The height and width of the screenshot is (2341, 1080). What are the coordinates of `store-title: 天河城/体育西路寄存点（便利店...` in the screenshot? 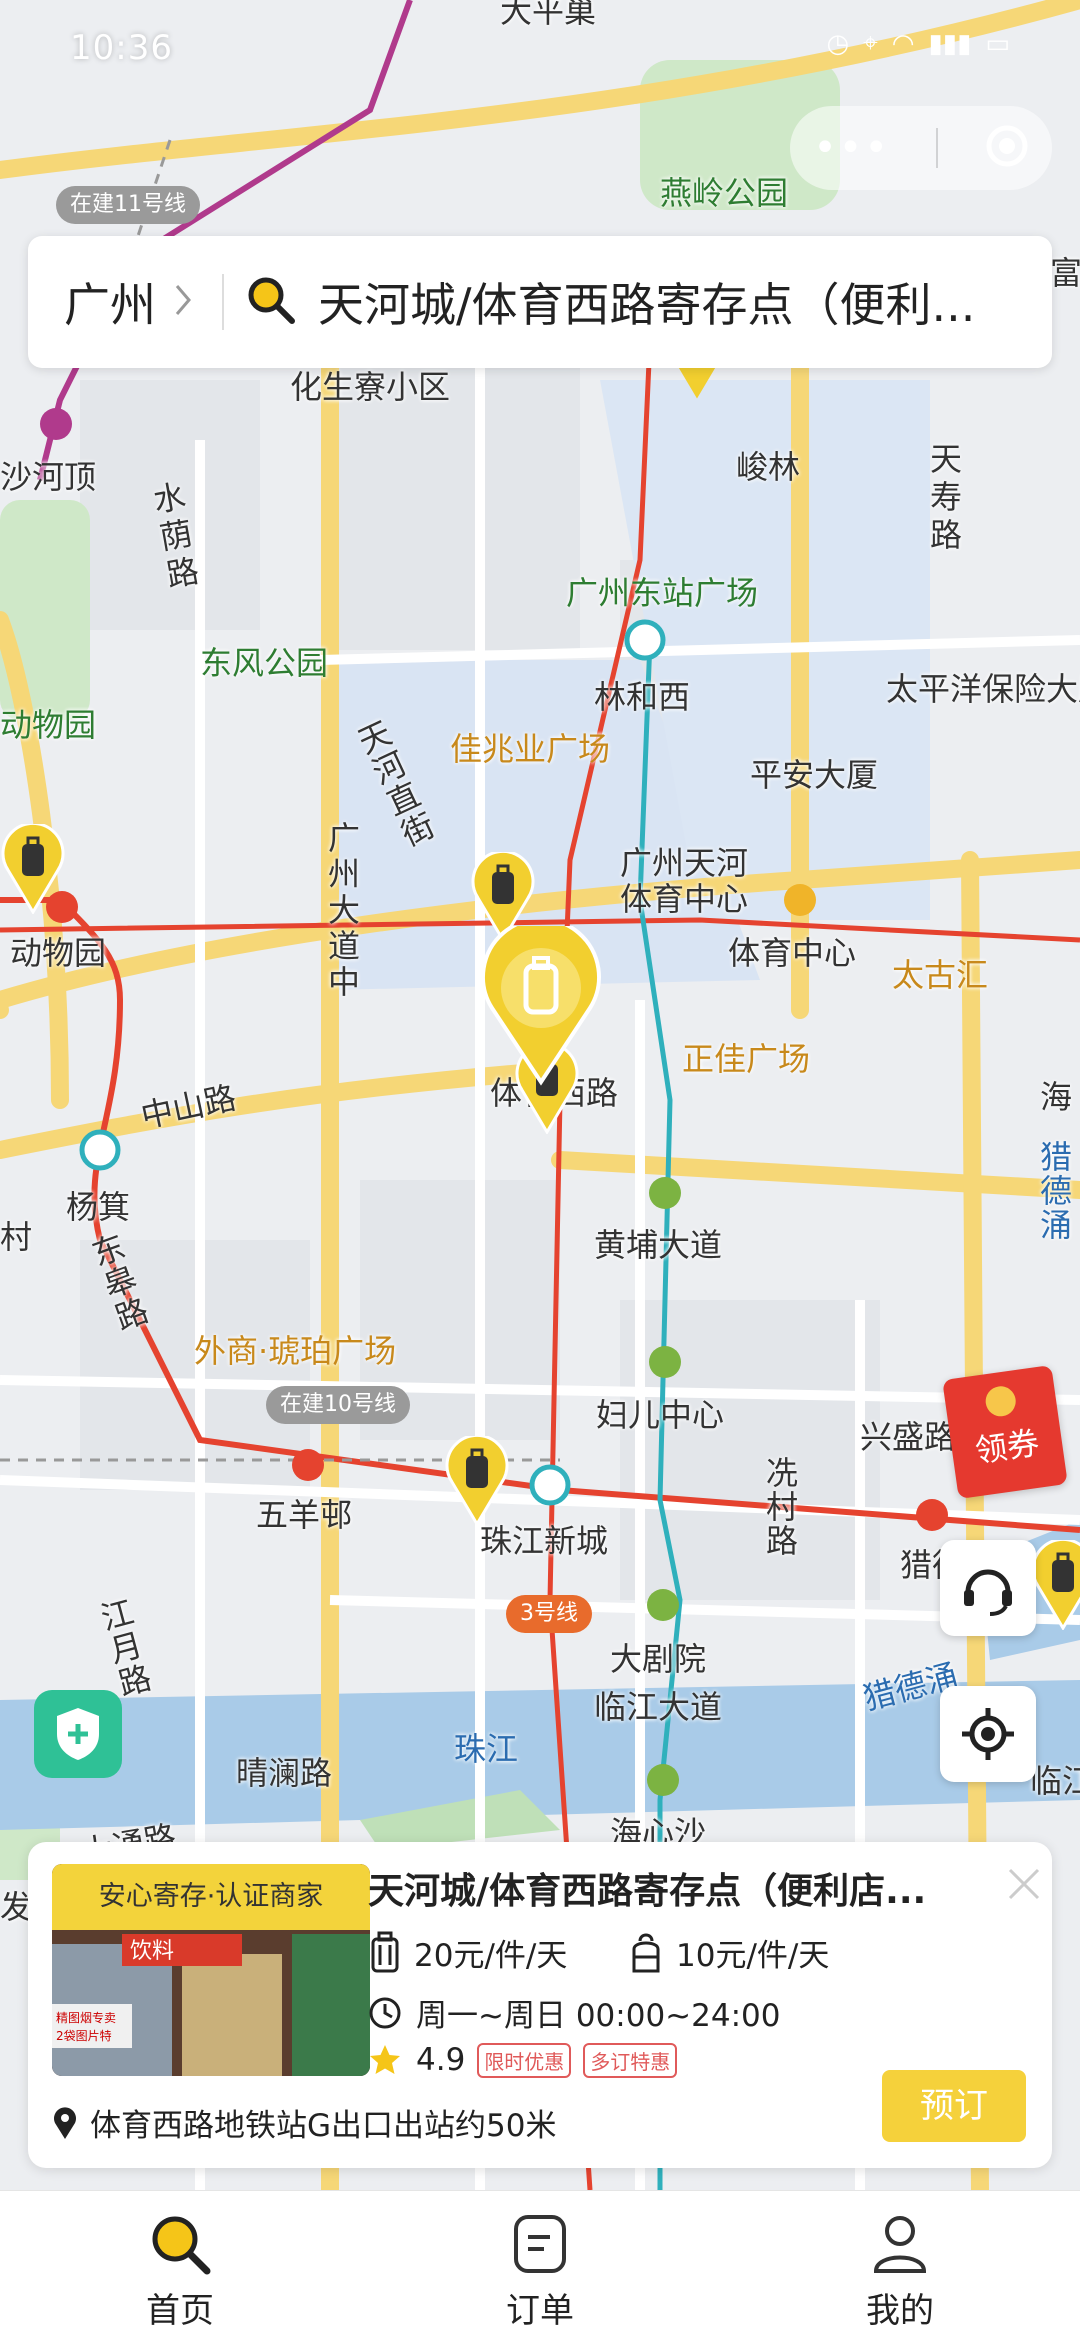 It's located at (647, 1891).